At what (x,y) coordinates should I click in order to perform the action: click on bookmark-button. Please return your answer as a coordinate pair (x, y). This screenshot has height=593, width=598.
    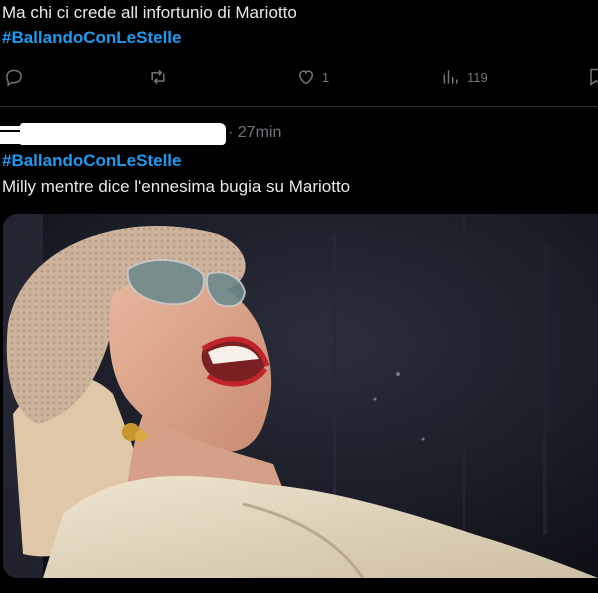
    Looking at the image, I should click on (592, 77).